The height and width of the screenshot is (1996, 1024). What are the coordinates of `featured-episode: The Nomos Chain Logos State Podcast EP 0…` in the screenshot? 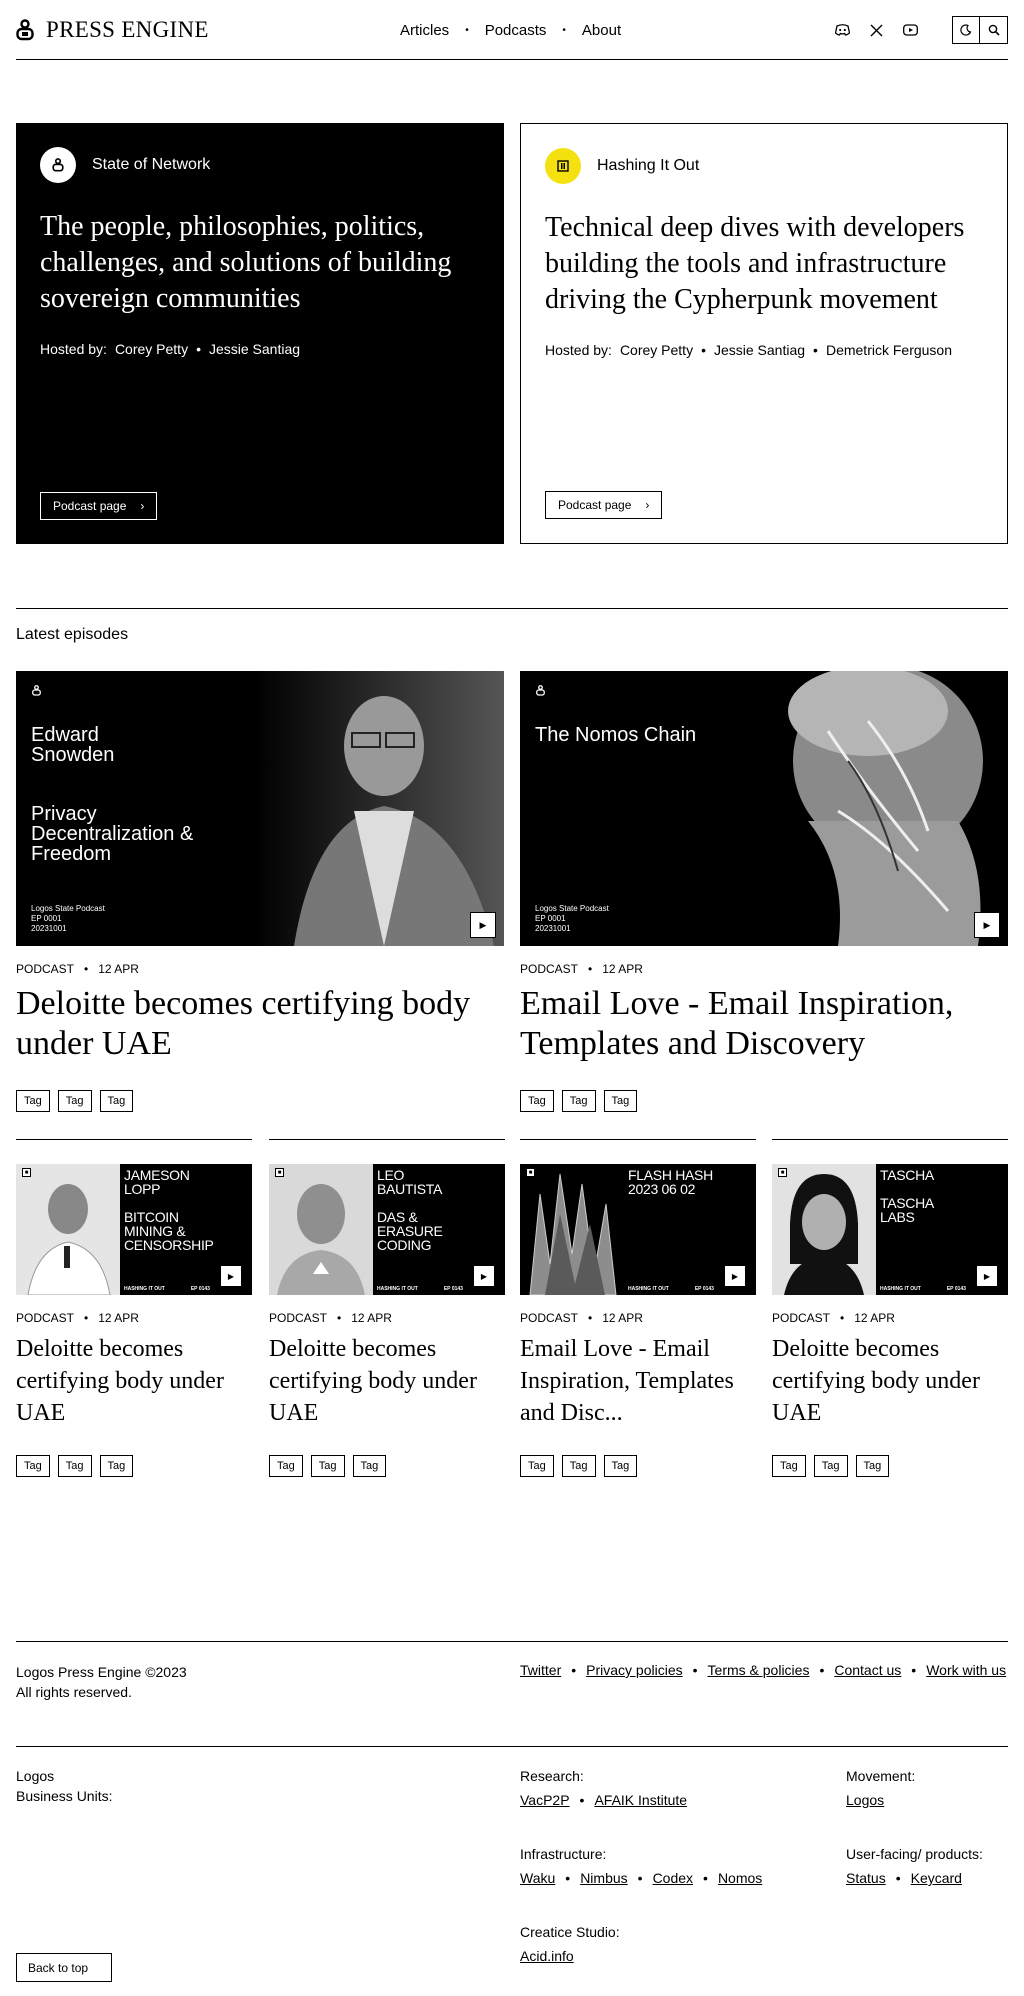 It's located at (764, 891).